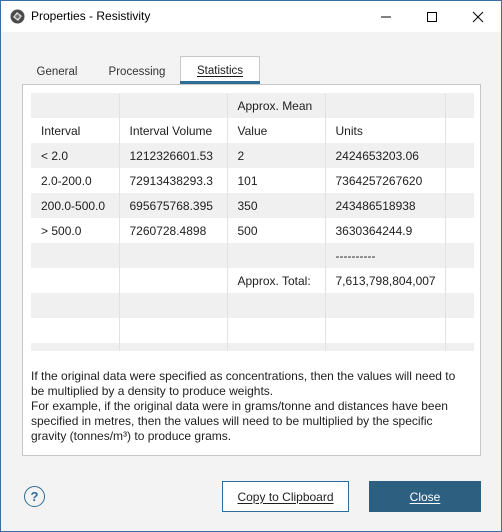 This screenshot has width=502, height=532. I want to click on table-cell: 243486518938, so click(384, 205).